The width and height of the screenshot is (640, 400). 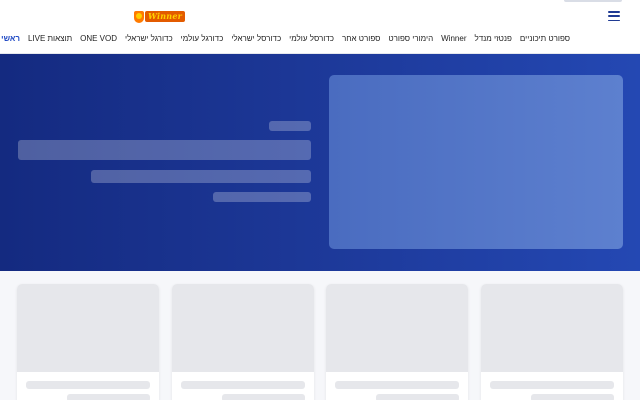 I want to click on nav-item-world-football: כדורגל עולמי, so click(x=202, y=39).